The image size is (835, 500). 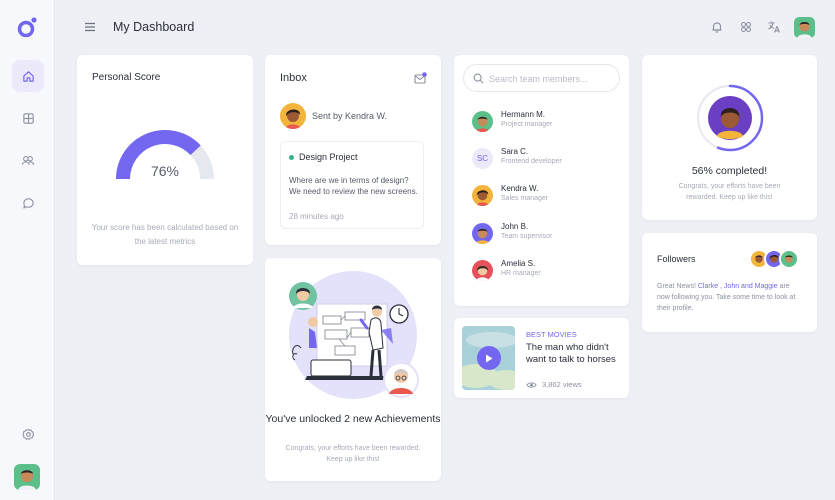 I want to click on sidebar-item-home, so click(x=28, y=76).